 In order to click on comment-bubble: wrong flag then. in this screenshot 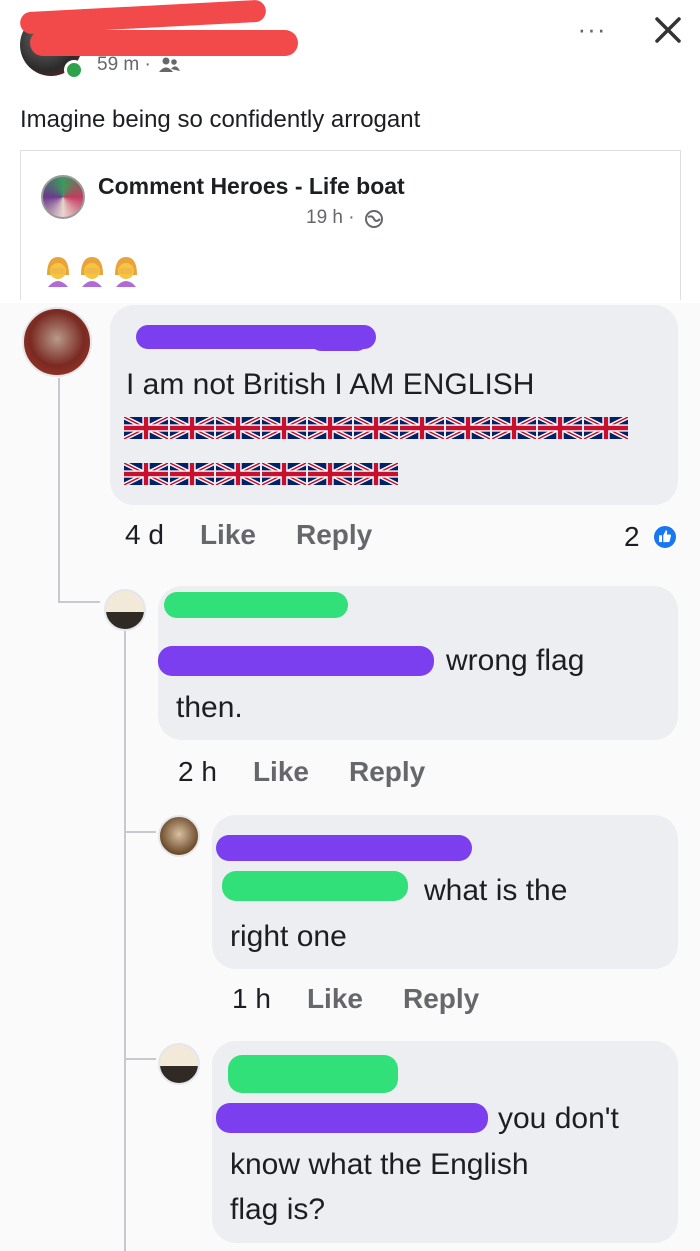, I will do `click(418, 663)`.